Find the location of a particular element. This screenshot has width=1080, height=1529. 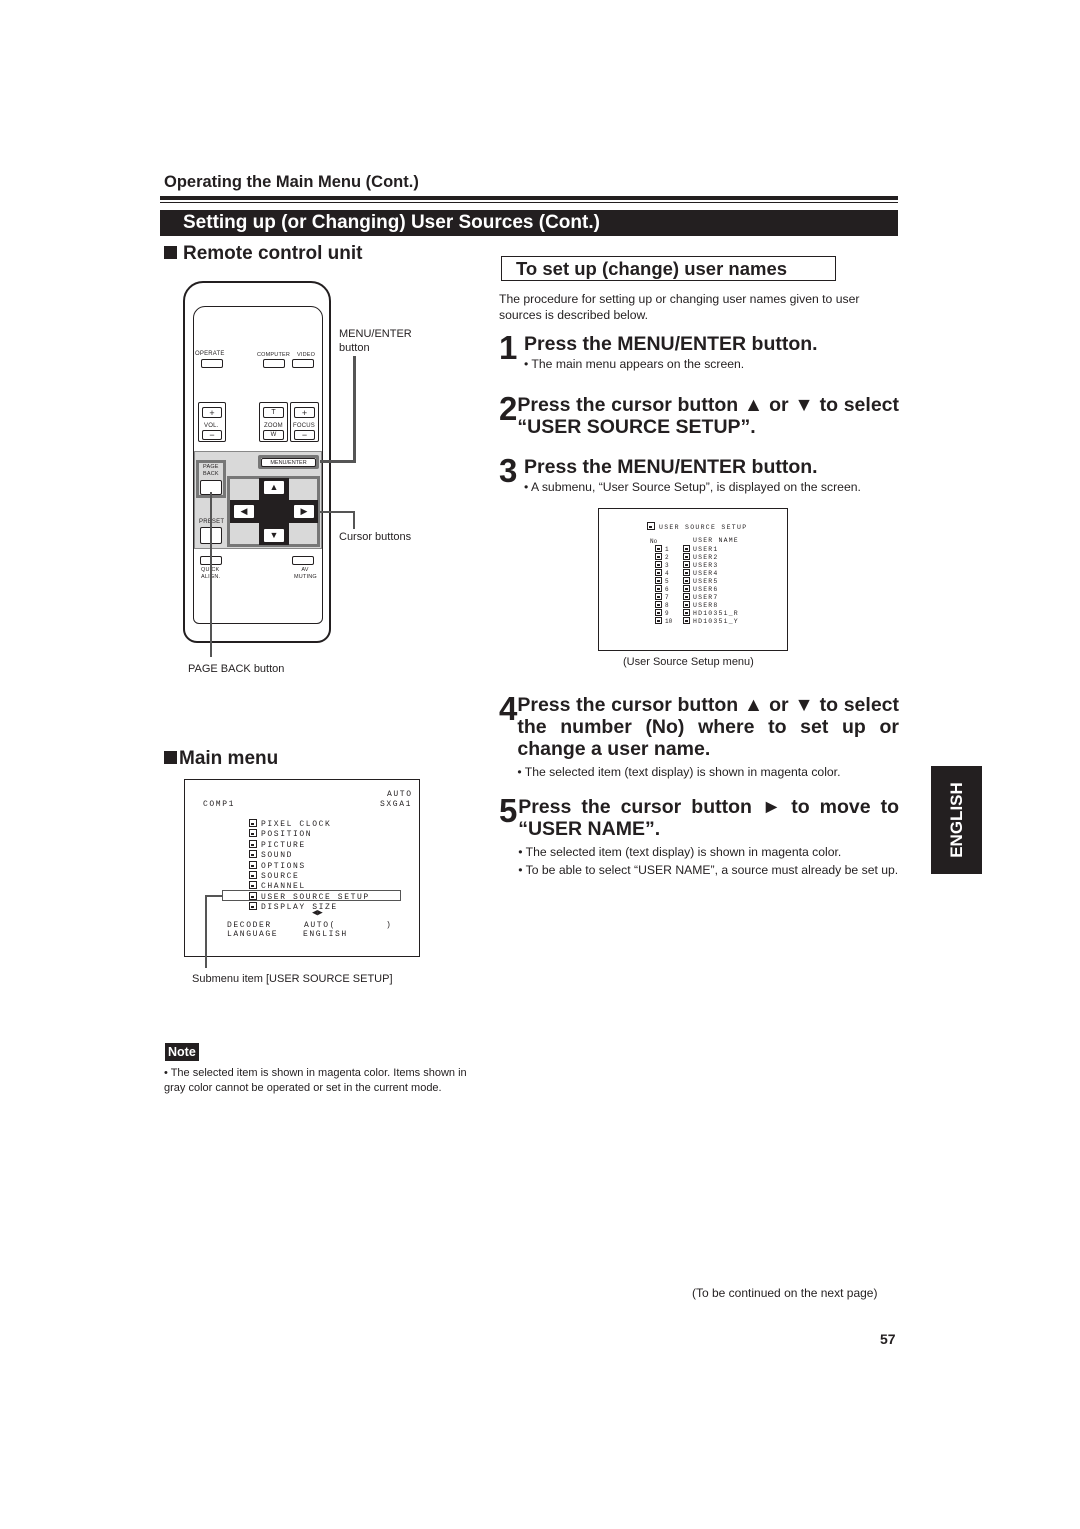

main-menu-item-label: SOURCE is located at coordinates (280, 876).